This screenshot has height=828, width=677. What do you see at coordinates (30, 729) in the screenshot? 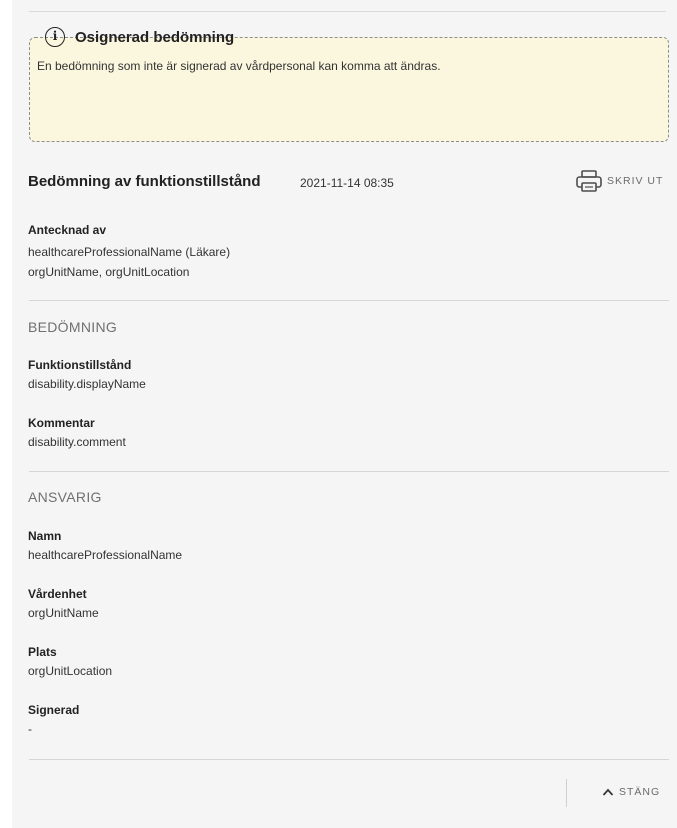
I see `field-value-signed: -` at bounding box center [30, 729].